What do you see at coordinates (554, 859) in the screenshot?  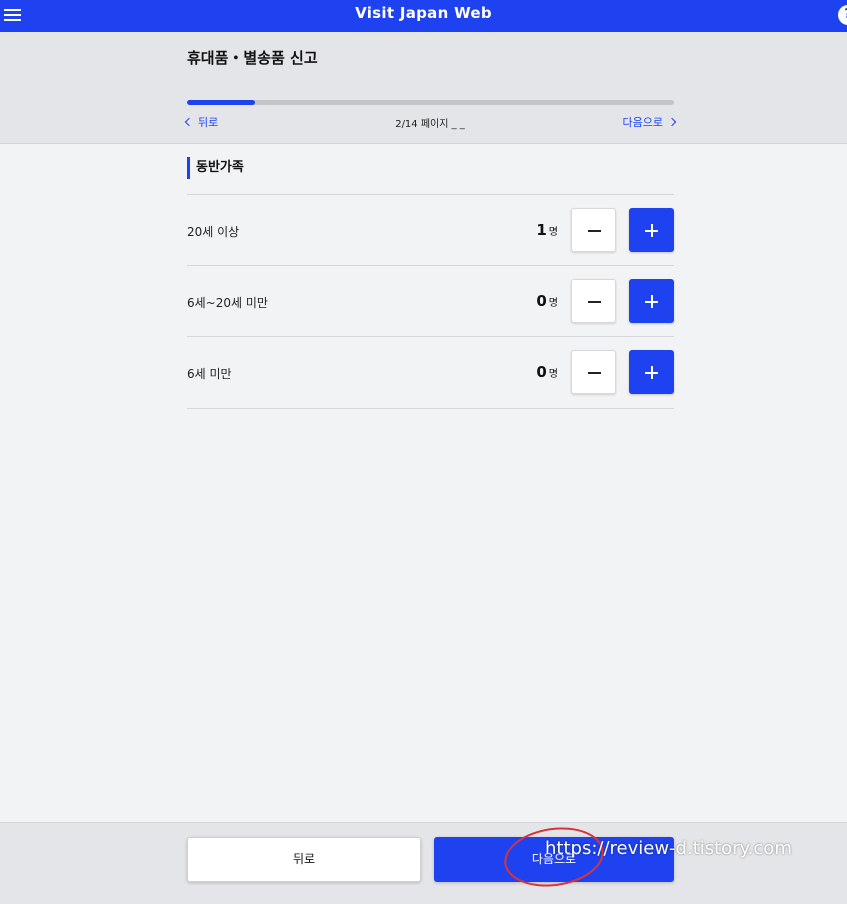 I see `next-button: 다음으로` at bounding box center [554, 859].